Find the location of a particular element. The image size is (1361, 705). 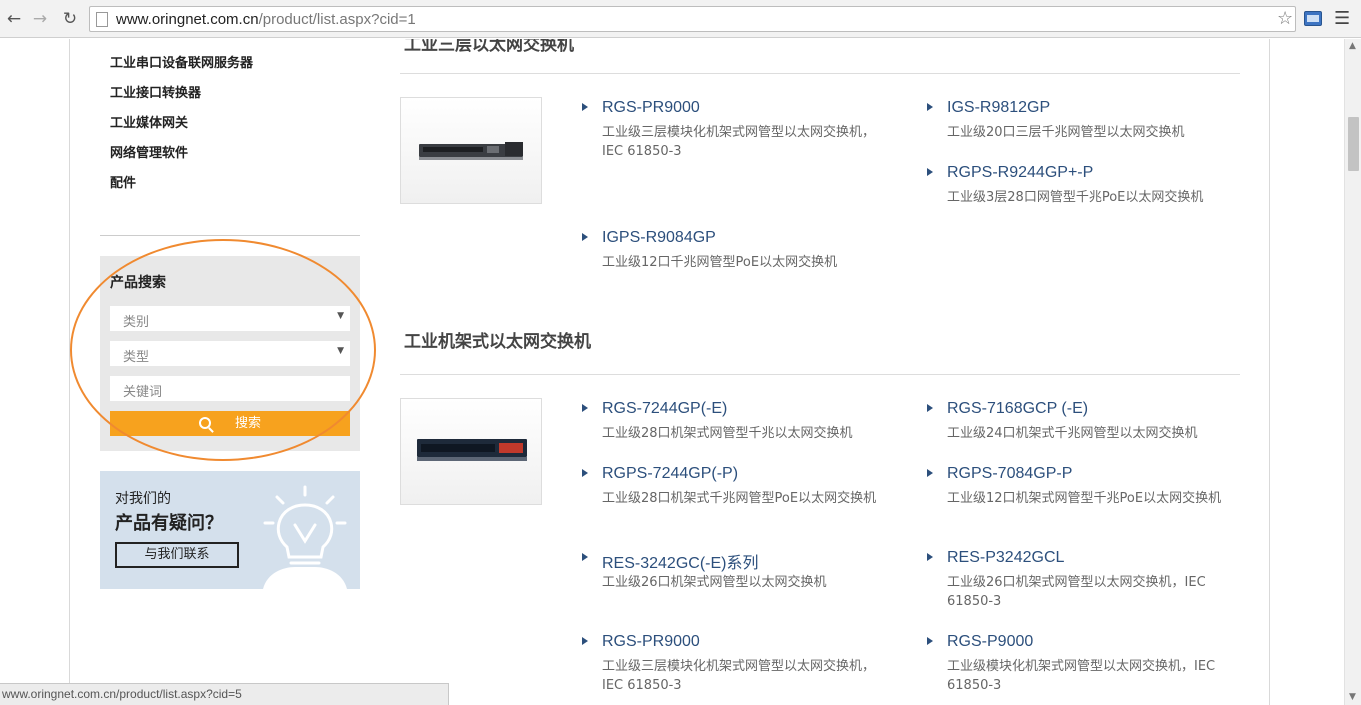

contact-line2: 产品有疑问？ is located at coordinates (169, 523).